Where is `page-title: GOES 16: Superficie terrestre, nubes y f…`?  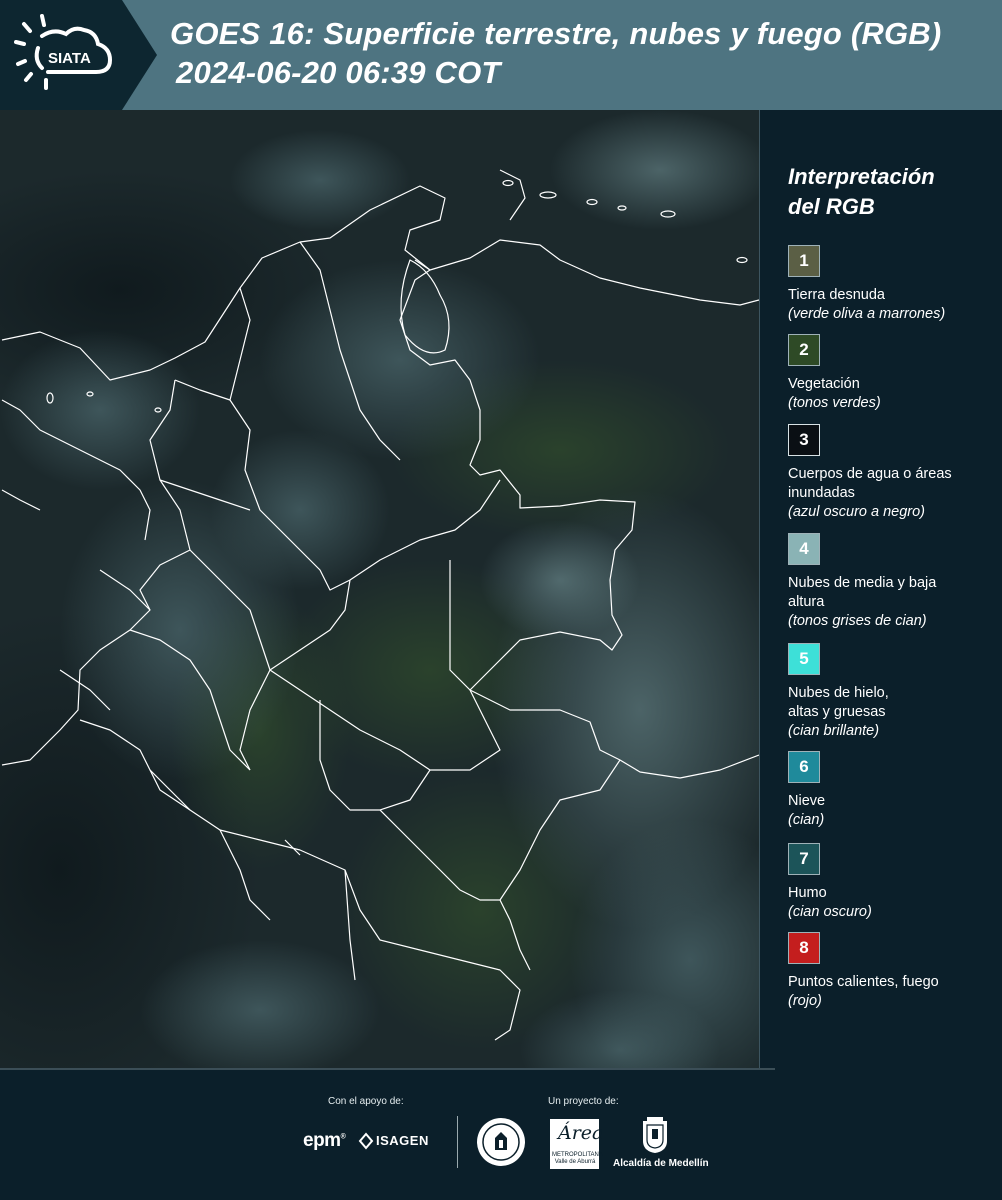
page-title: GOES 16: Superficie terrestre, nubes y f… is located at coordinates (556, 33).